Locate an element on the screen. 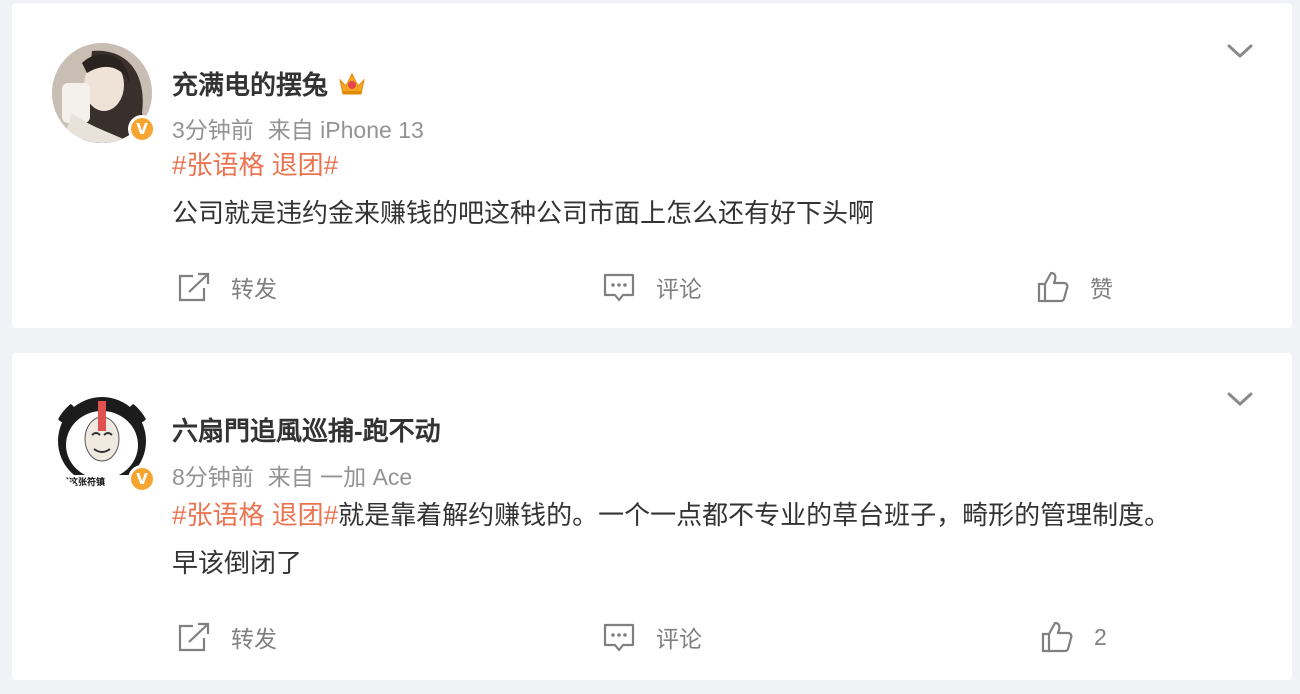 The image size is (1300, 694). username: 六扇門追風巡捕-跑不动 is located at coordinates (306, 429).